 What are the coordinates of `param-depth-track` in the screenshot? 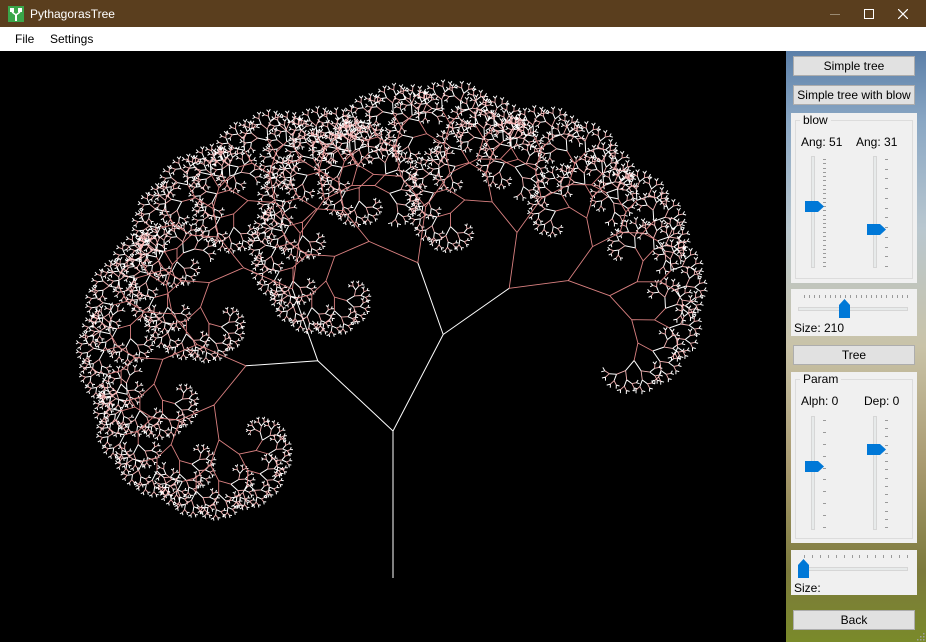 It's located at (875, 473).